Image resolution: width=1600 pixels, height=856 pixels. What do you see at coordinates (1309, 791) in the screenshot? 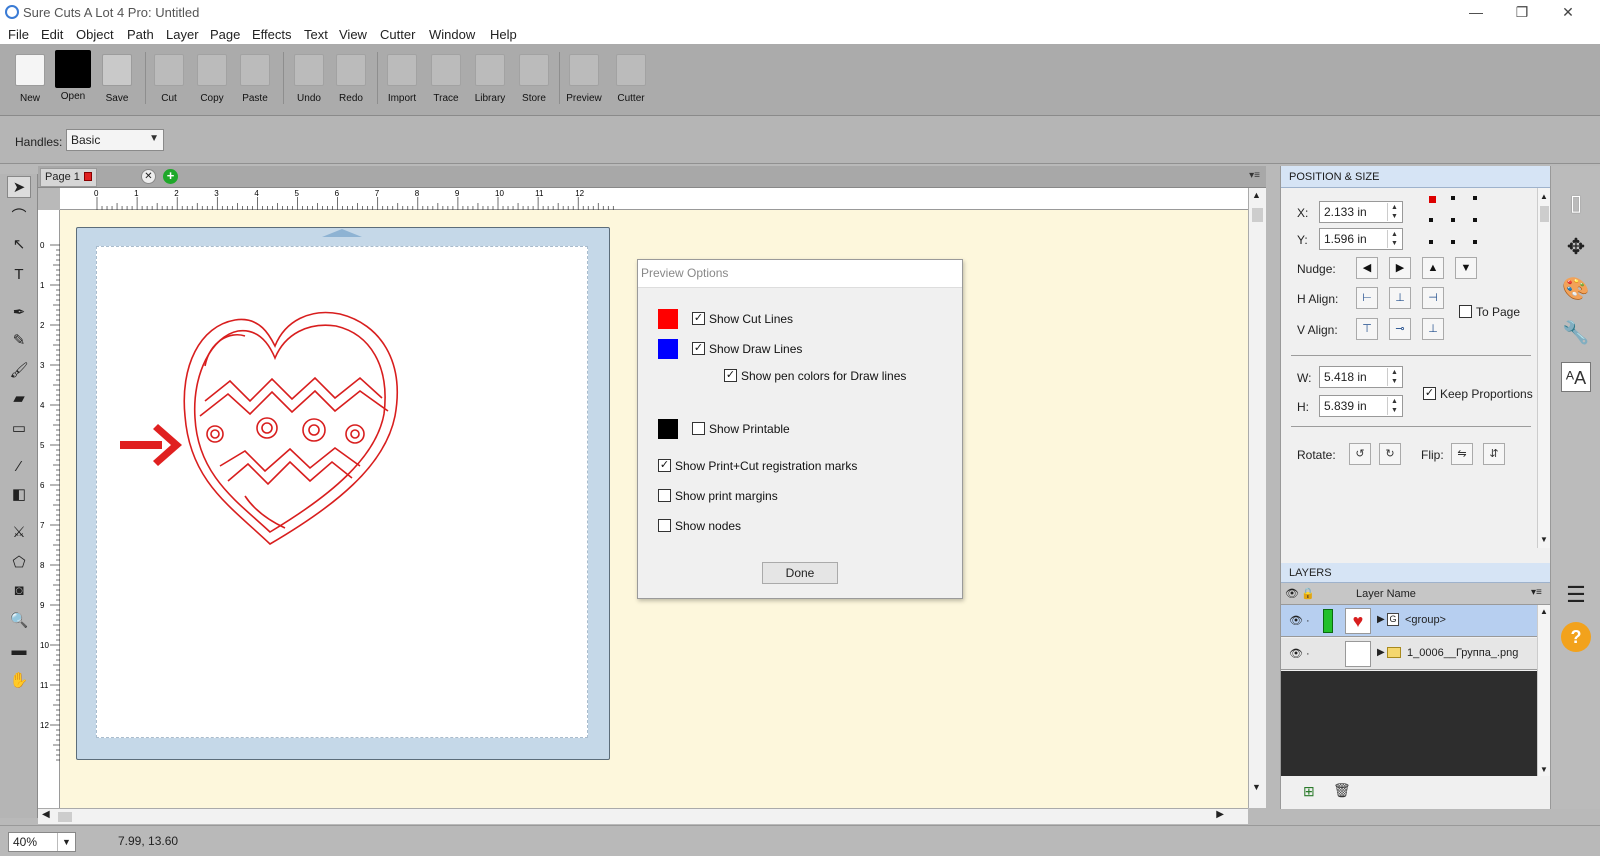
I see `add-layer-icon: ⊞` at bounding box center [1309, 791].